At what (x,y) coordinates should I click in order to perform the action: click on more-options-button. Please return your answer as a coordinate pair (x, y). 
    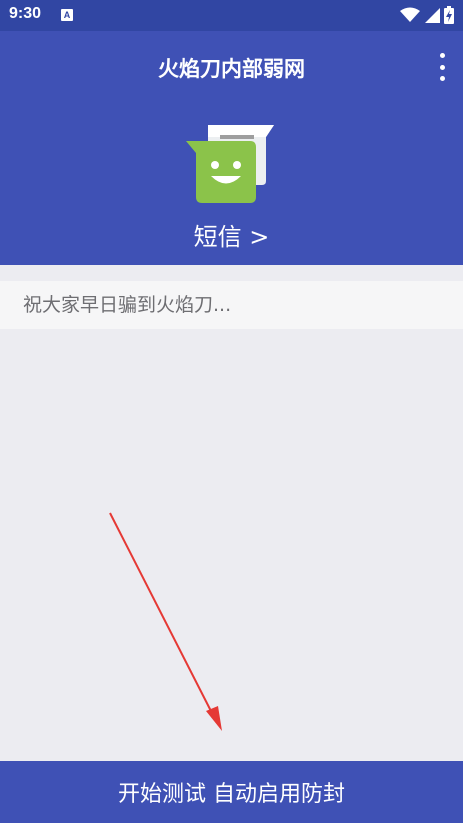
    Looking at the image, I should click on (442, 67).